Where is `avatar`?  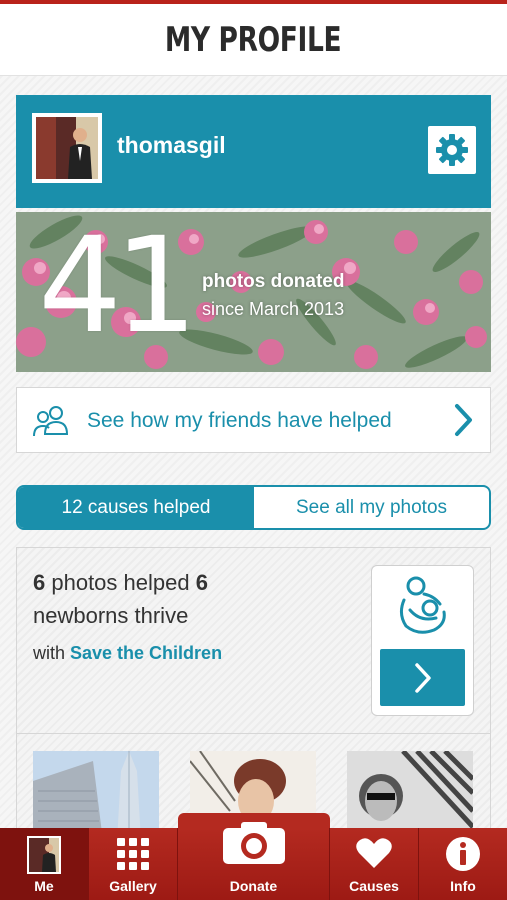
avatar is located at coordinates (67, 148).